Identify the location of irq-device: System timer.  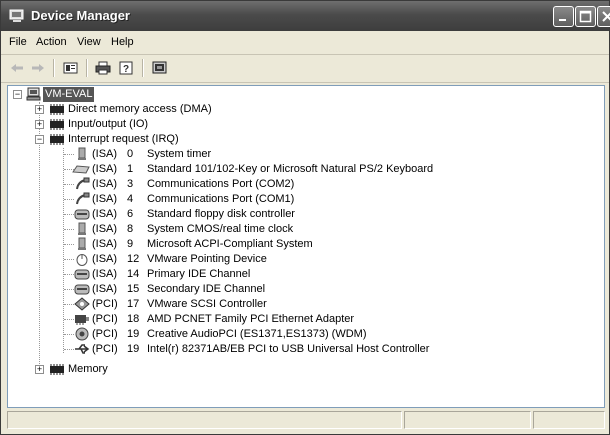
(179, 154).